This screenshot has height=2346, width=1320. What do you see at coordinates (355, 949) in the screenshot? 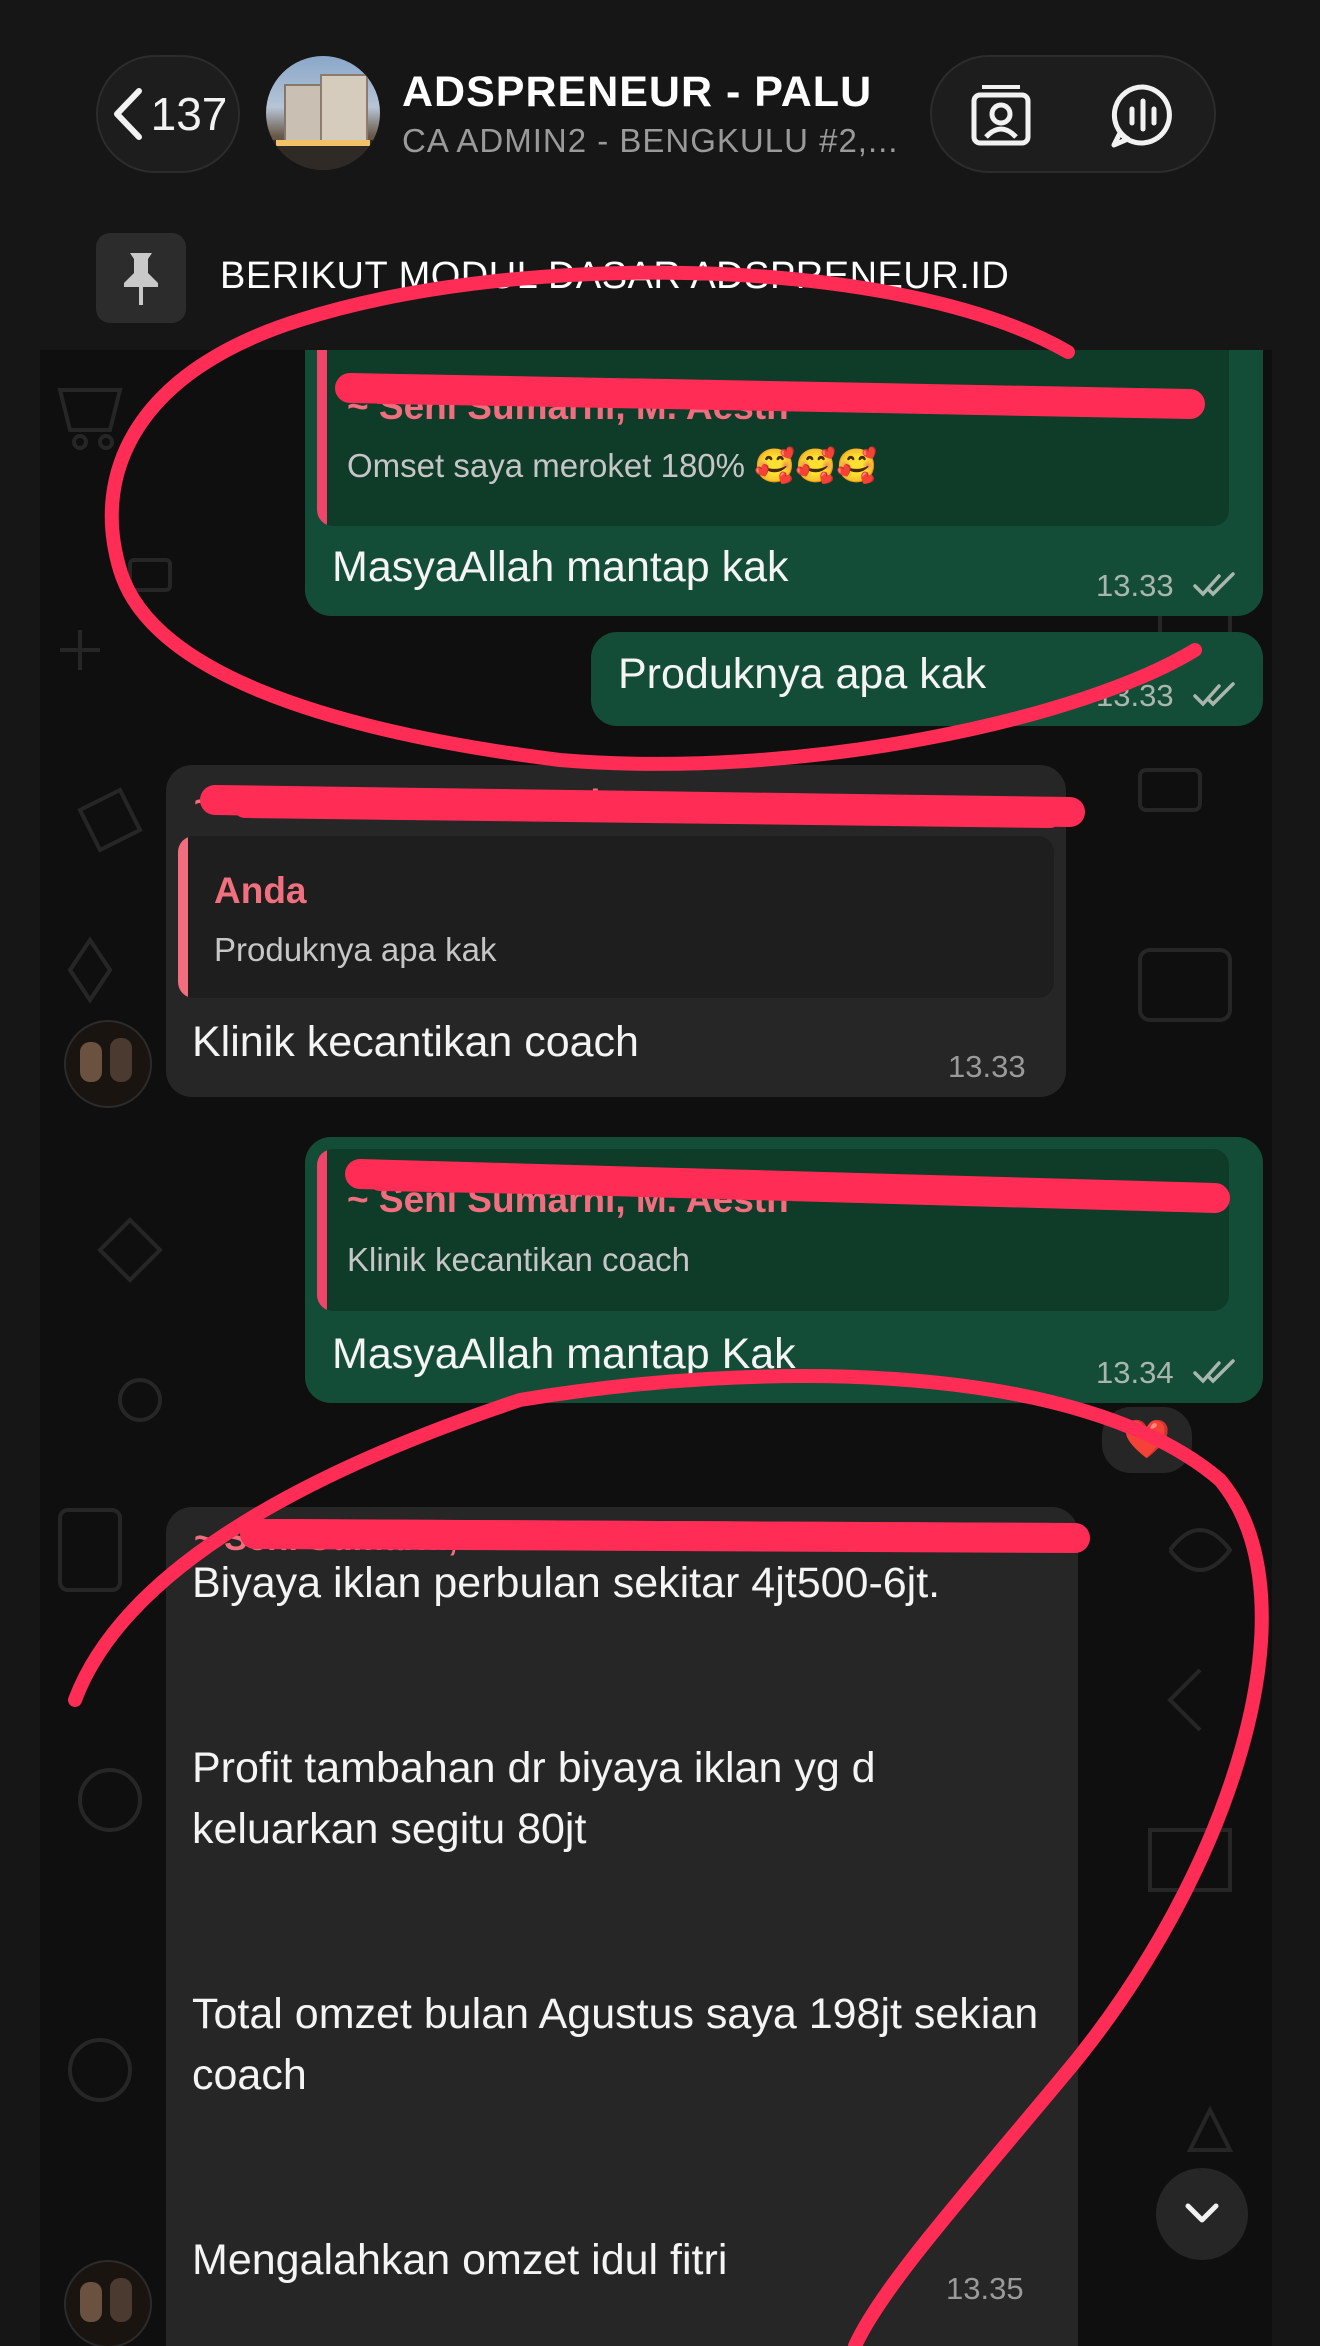
I see `quoted-text: Produknya apa kak` at bounding box center [355, 949].